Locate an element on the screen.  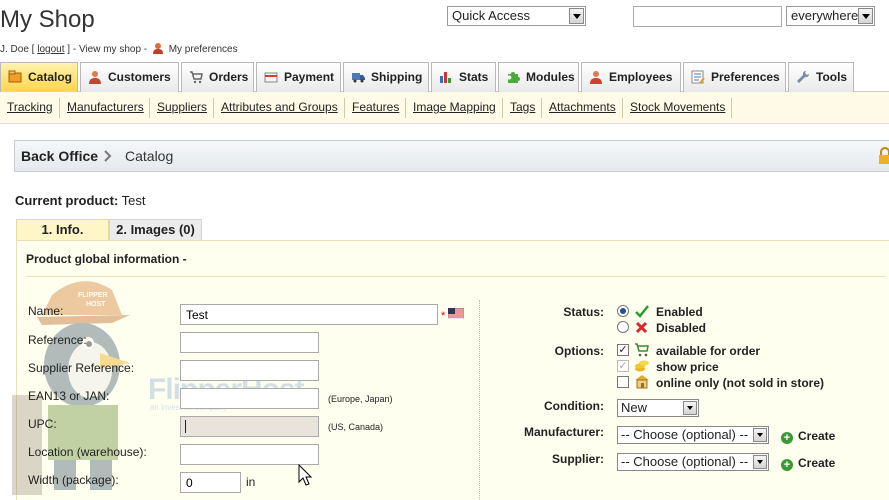
puzzle-icon is located at coordinates (514, 77).